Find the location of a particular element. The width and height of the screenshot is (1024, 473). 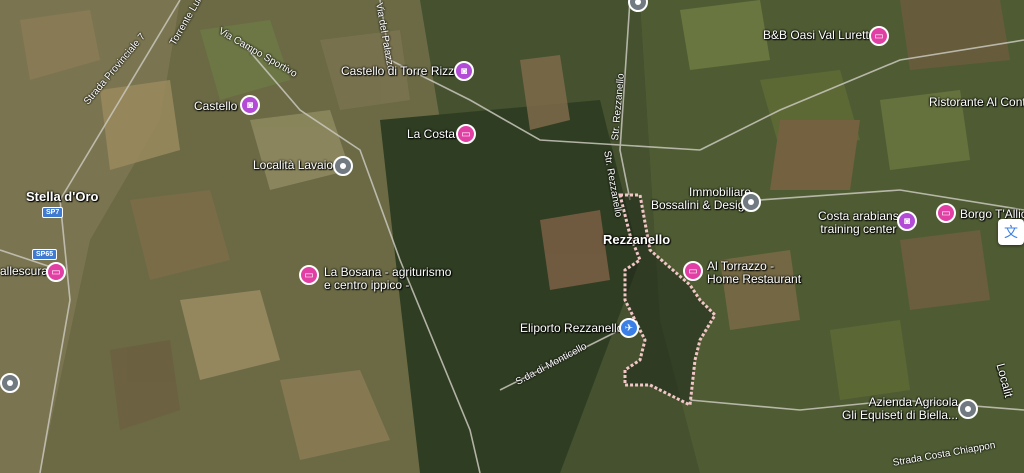

camera-pin-castello: ◙ is located at coordinates (250, 105).